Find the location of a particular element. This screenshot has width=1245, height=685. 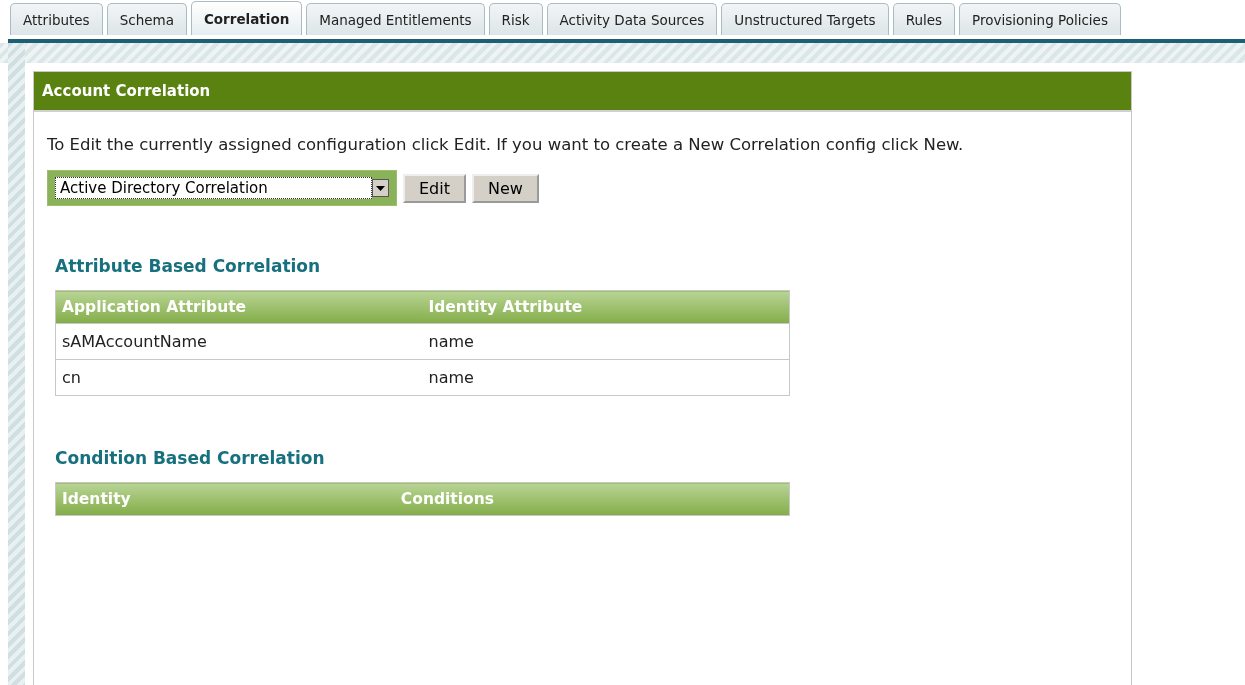

section-heading: Attribute Based Correlation is located at coordinates (188, 266).